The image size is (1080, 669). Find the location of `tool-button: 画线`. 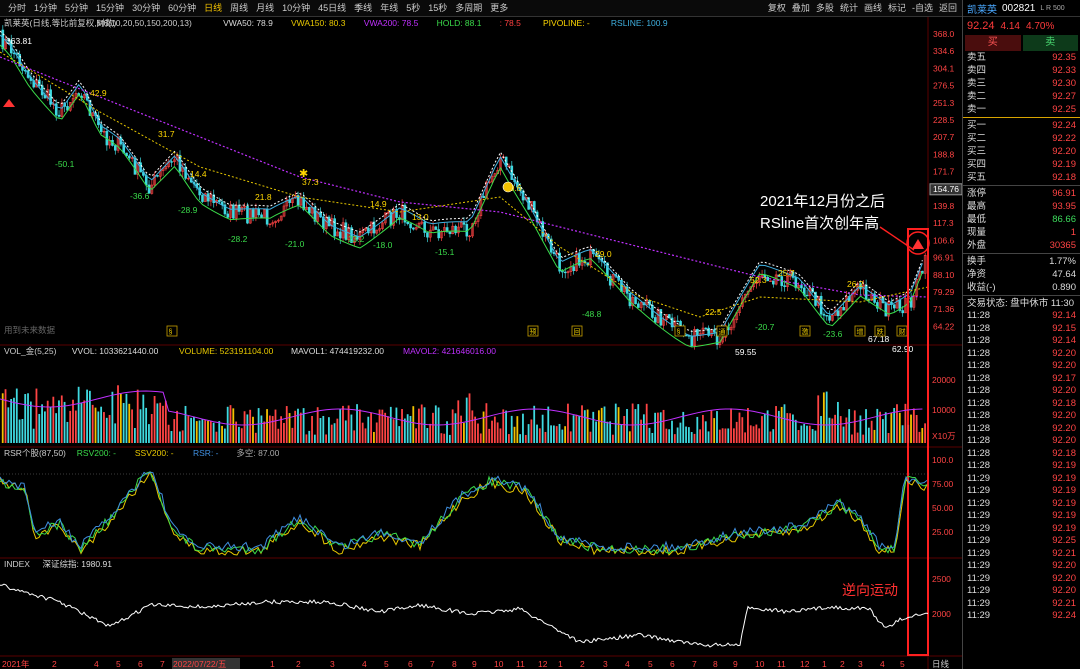

tool-button: 画线 is located at coordinates (873, 8).